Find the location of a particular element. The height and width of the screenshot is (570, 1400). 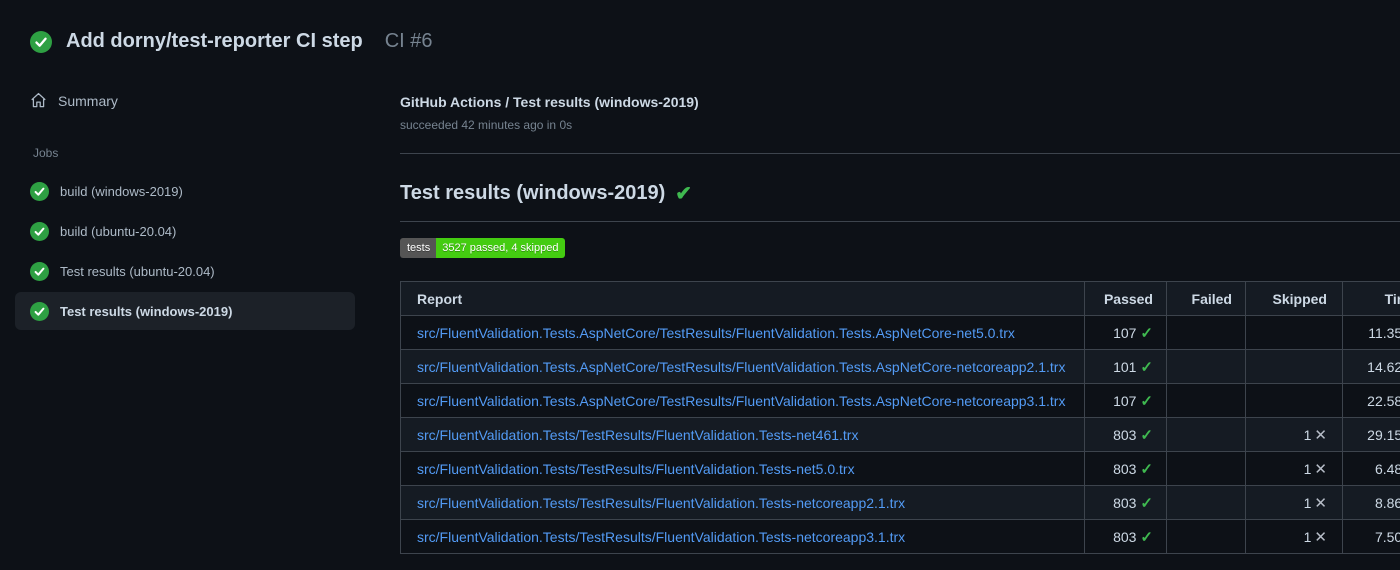

table-header-row: Report Passed Failed Skipped Time is located at coordinates (900, 298).